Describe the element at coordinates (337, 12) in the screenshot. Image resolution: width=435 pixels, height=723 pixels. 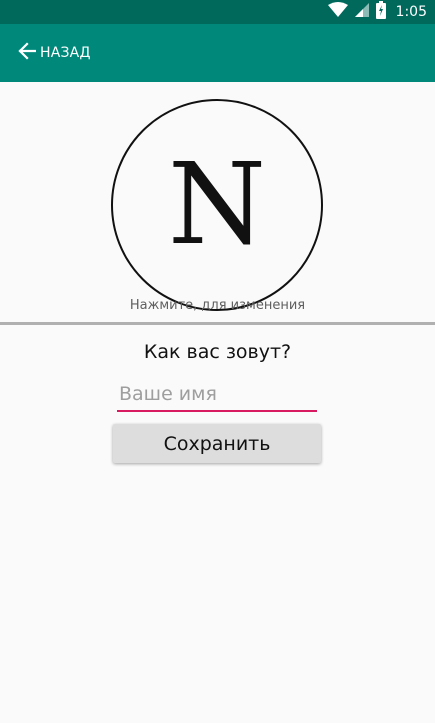
I see `wifi-icon` at that location.